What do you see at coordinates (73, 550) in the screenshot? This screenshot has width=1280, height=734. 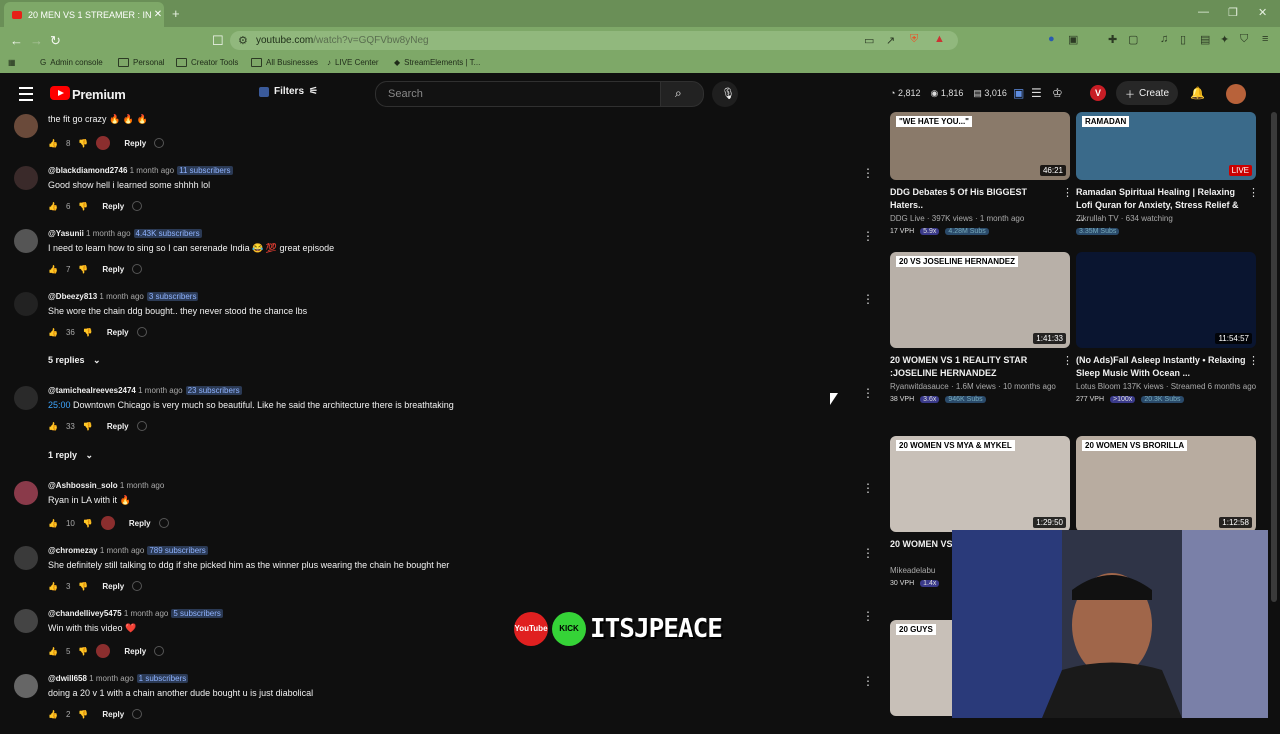 I see `comment-author: @chromezay` at bounding box center [73, 550].